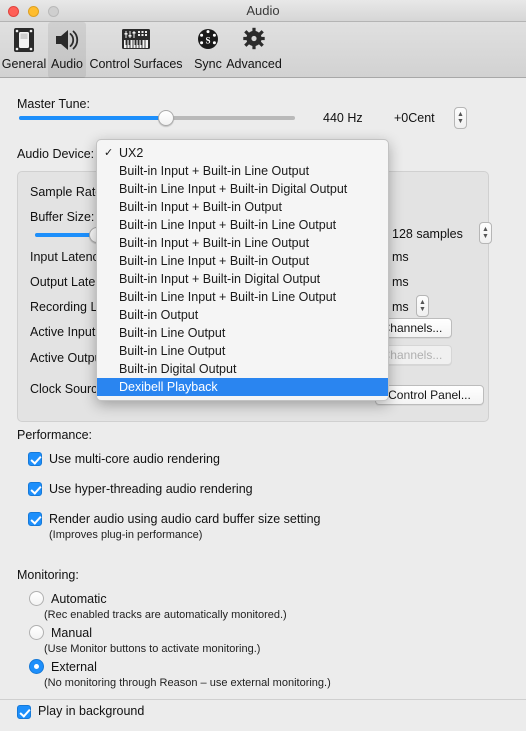  What do you see at coordinates (427, 234) in the screenshot?
I see `buffer-size-value: 128 samples` at bounding box center [427, 234].